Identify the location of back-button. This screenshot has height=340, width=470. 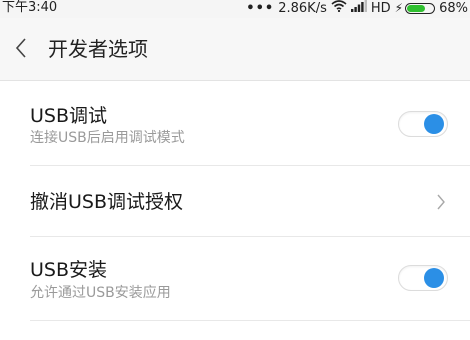
(21, 48).